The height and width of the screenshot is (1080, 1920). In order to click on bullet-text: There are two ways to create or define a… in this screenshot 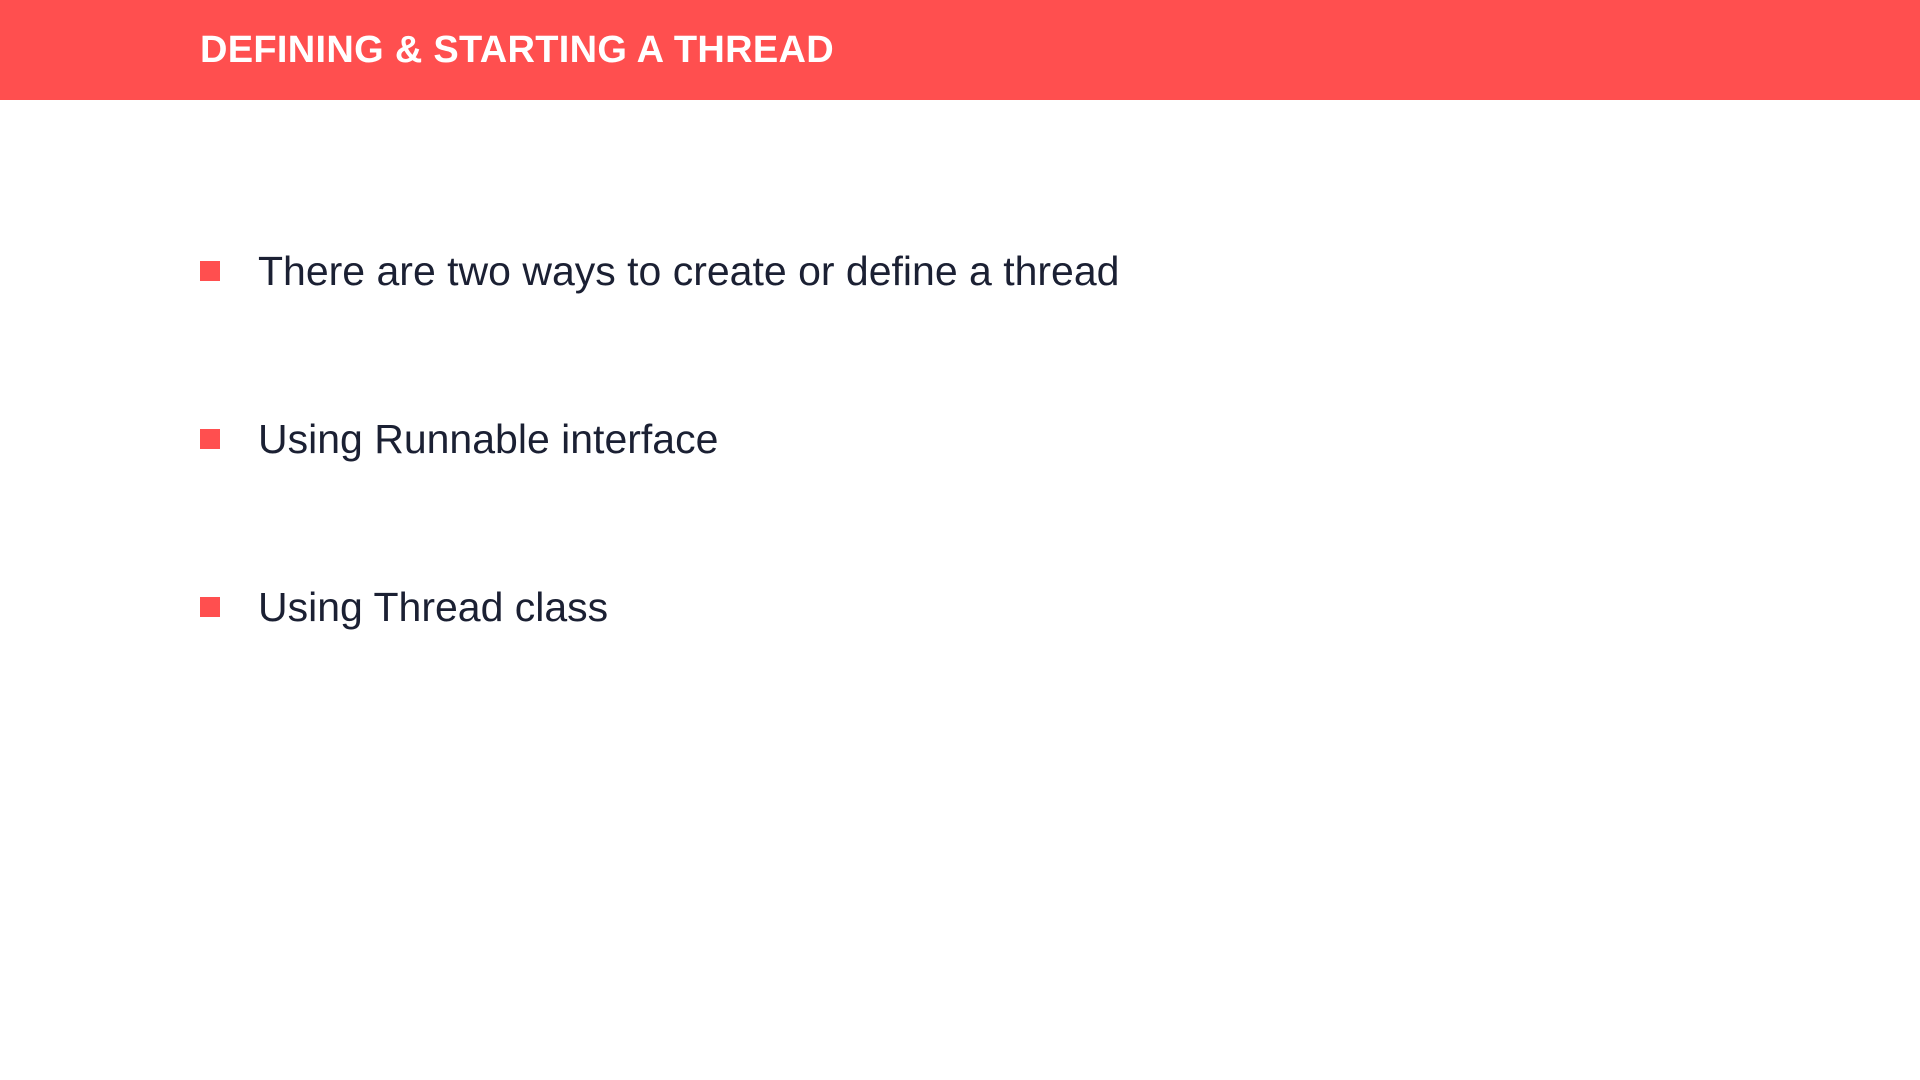, I will do `click(689, 271)`.